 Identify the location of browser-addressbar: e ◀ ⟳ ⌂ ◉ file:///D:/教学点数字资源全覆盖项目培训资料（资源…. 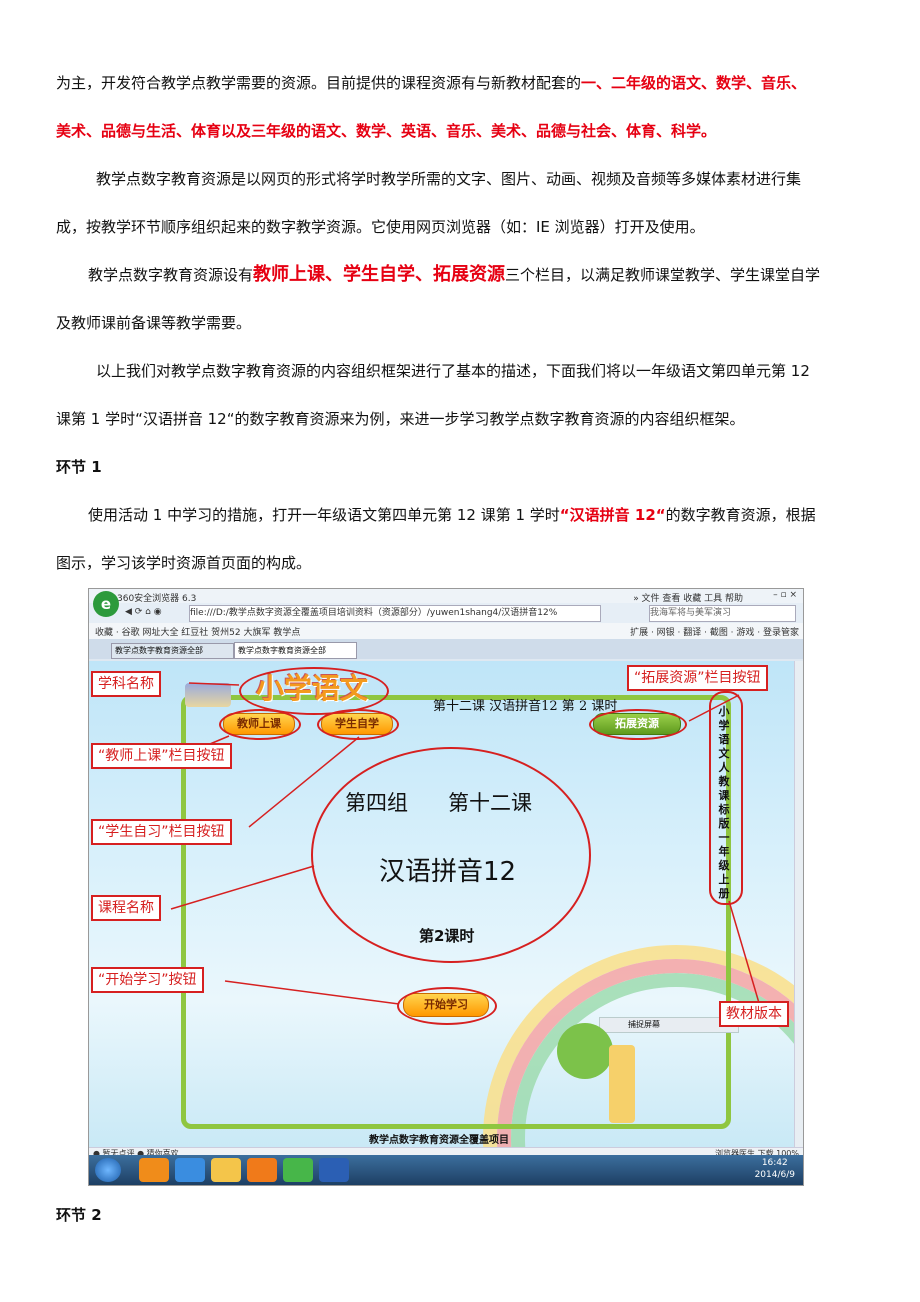
(446, 607).